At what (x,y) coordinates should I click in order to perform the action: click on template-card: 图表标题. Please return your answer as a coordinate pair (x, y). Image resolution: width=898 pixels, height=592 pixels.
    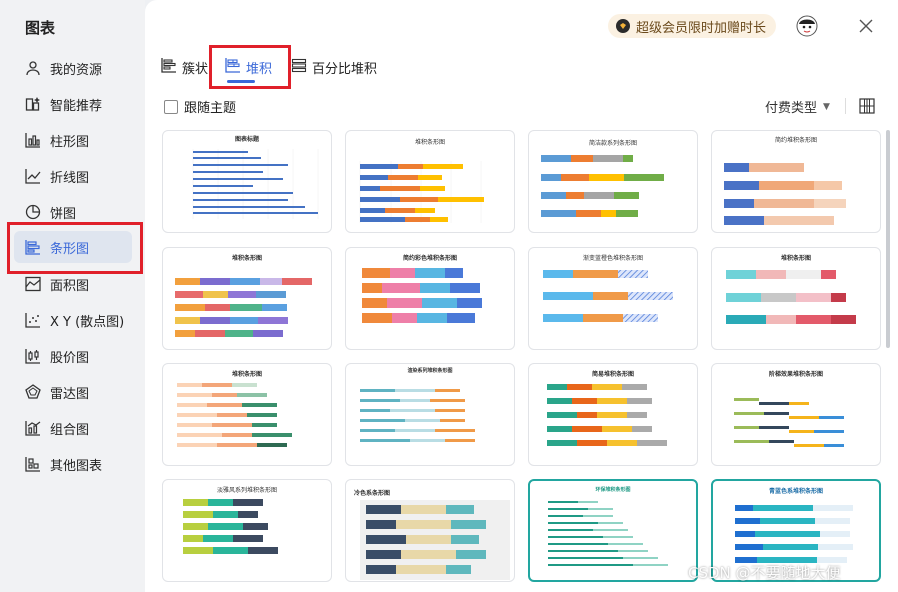
    Looking at the image, I should click on (247, 181).